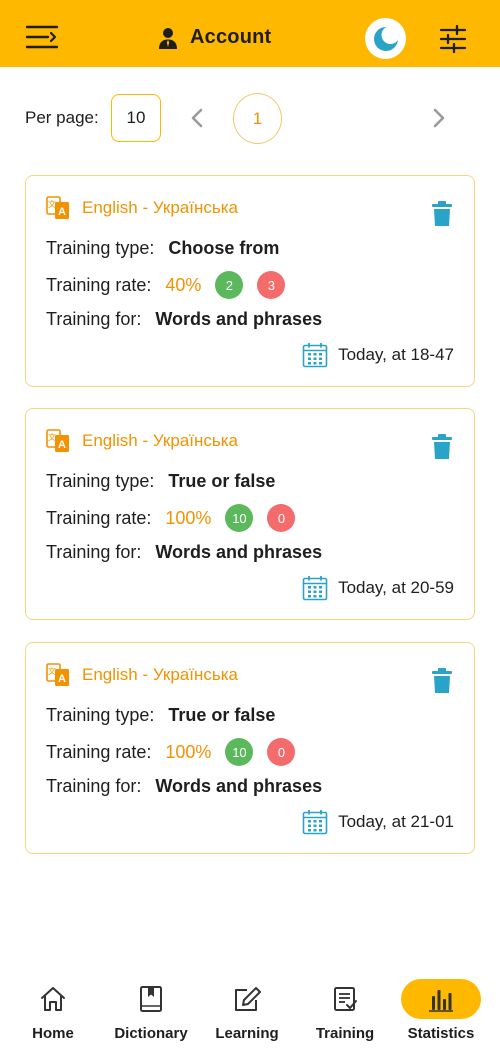 The width and height of the screenshot is (500, 1051). What do you see at coordinates (231, 37) in the screenshot?
I see `page-title: Account` at bounding box center [231, 37].